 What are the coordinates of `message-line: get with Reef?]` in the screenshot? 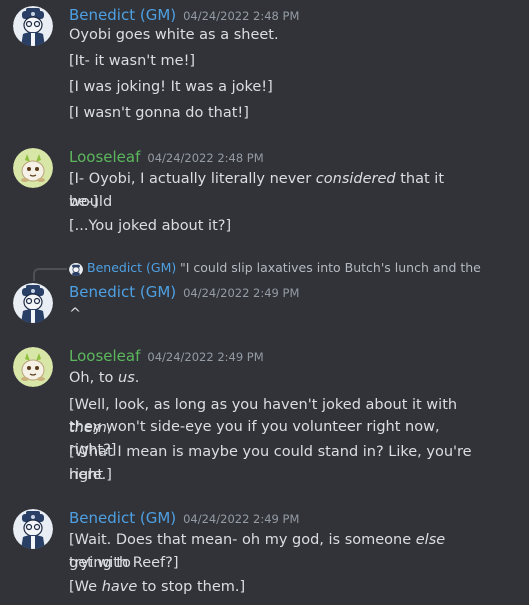 It's located at (124, 563).